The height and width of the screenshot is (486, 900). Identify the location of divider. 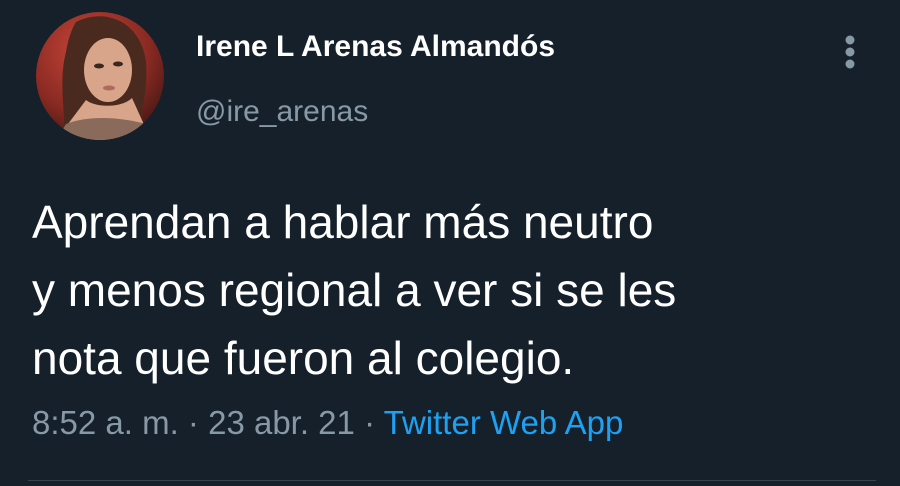
(452, 480).